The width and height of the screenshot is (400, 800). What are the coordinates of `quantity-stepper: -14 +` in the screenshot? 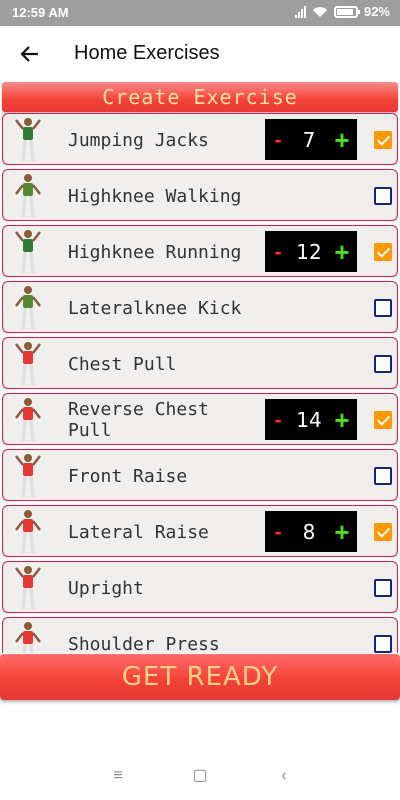 It's located at (311, 419).